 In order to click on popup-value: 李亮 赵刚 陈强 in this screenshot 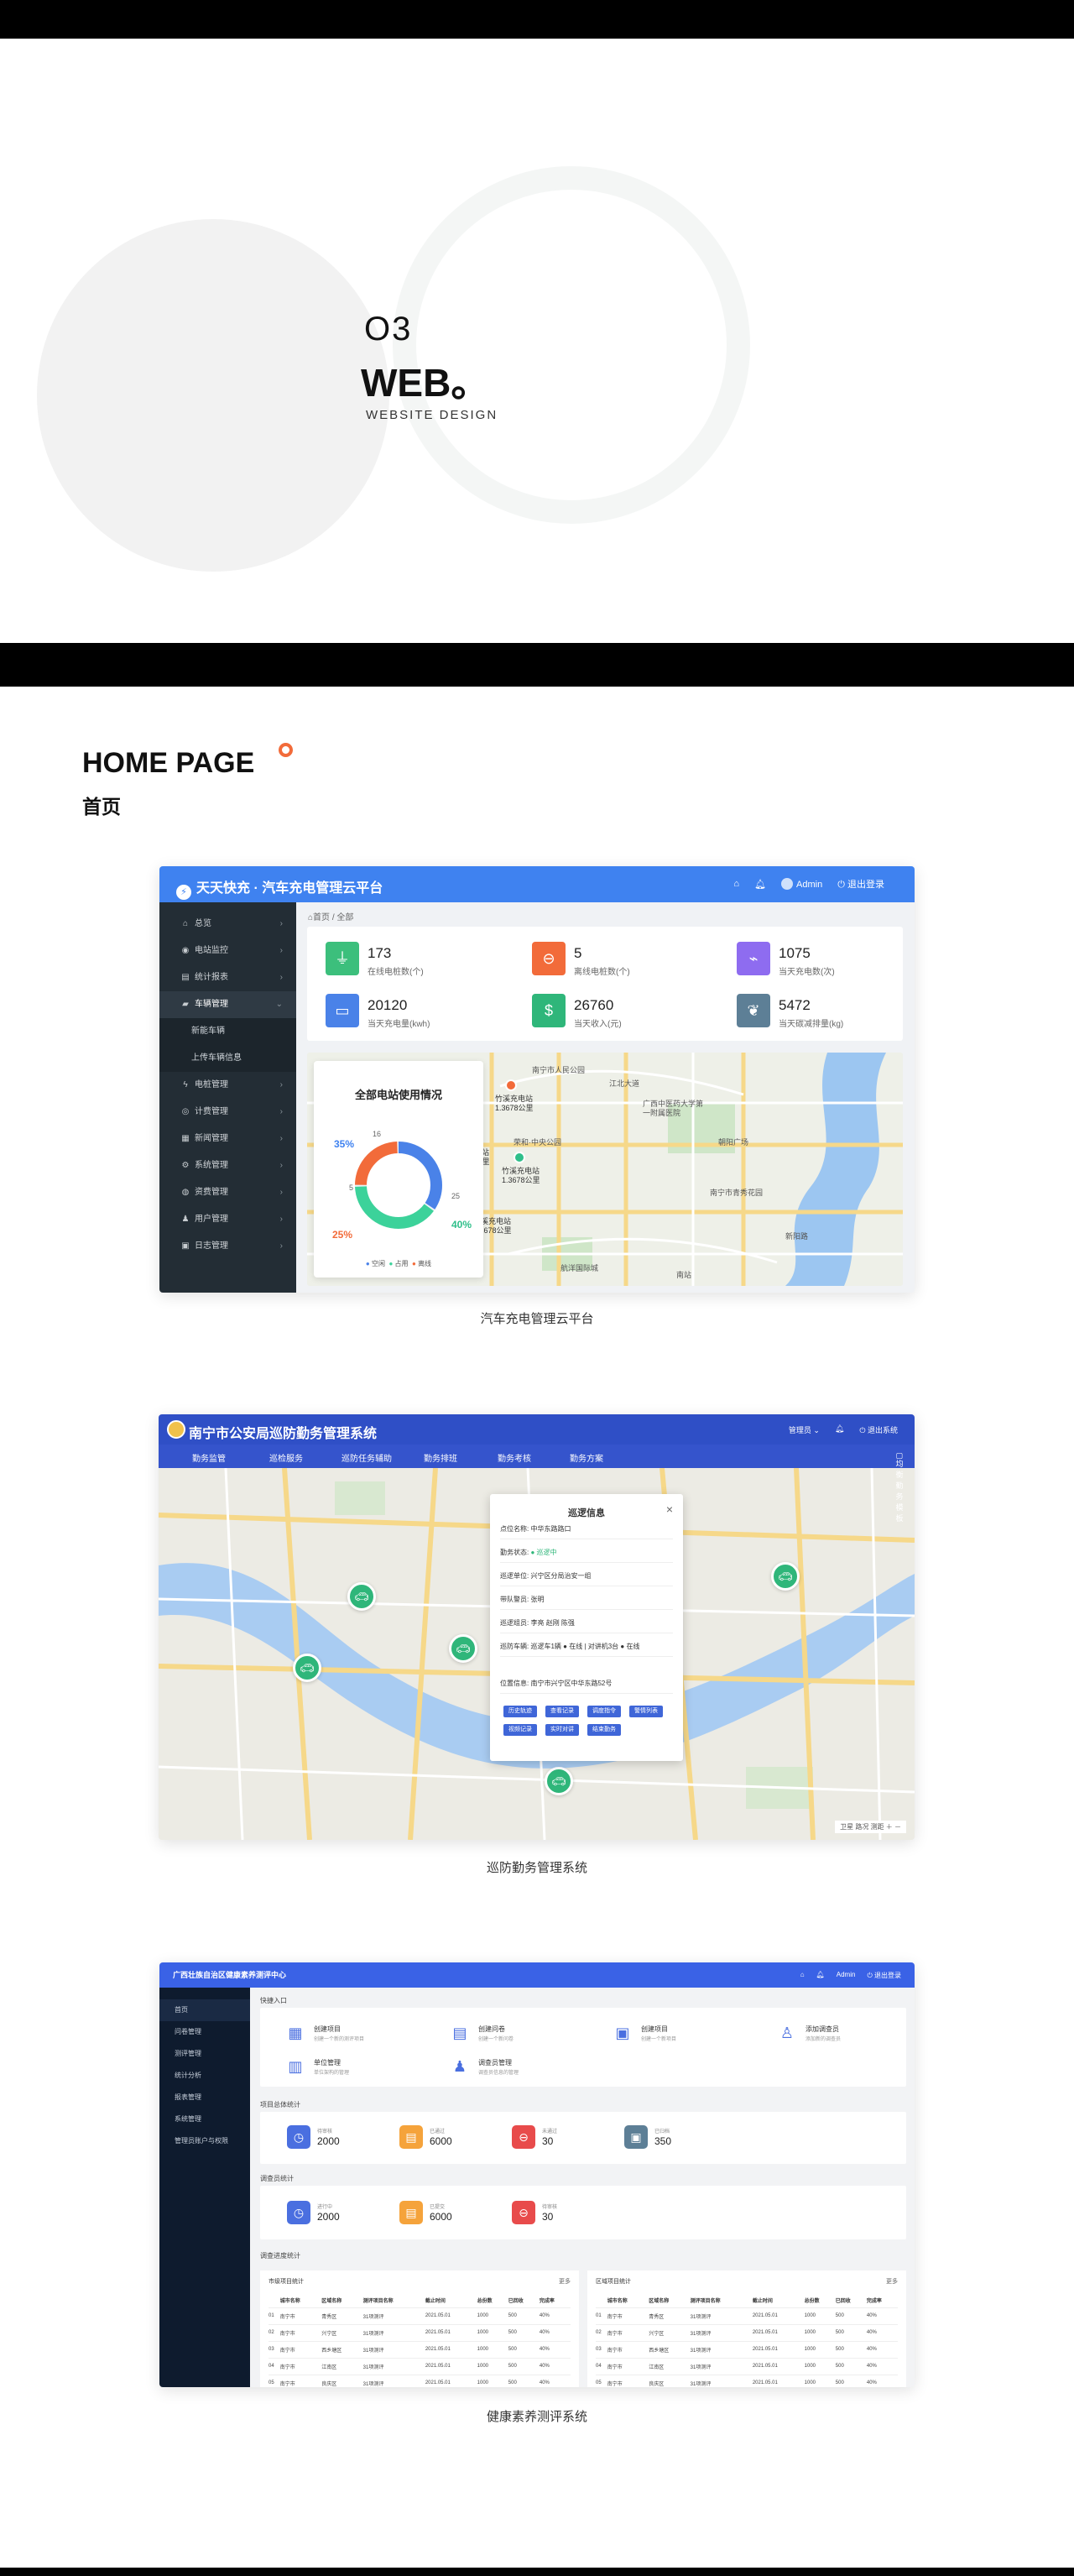, I will do `click(552, 1623)`.